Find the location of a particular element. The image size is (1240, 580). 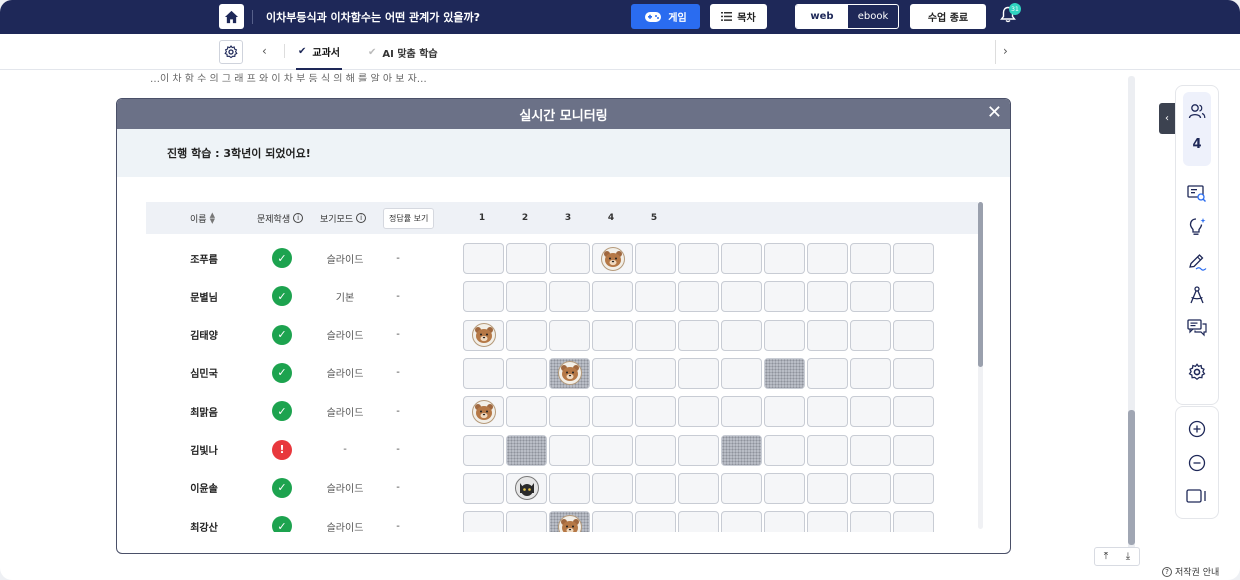

chevron-right-icon: › is located at coordinates (1005, 51).